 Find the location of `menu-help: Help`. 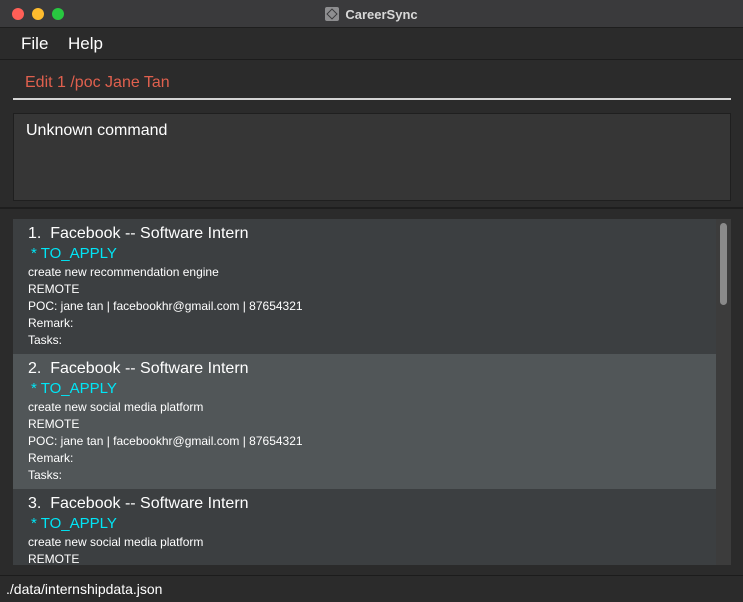

menu-help: Help is located at coordinates (85, 44).